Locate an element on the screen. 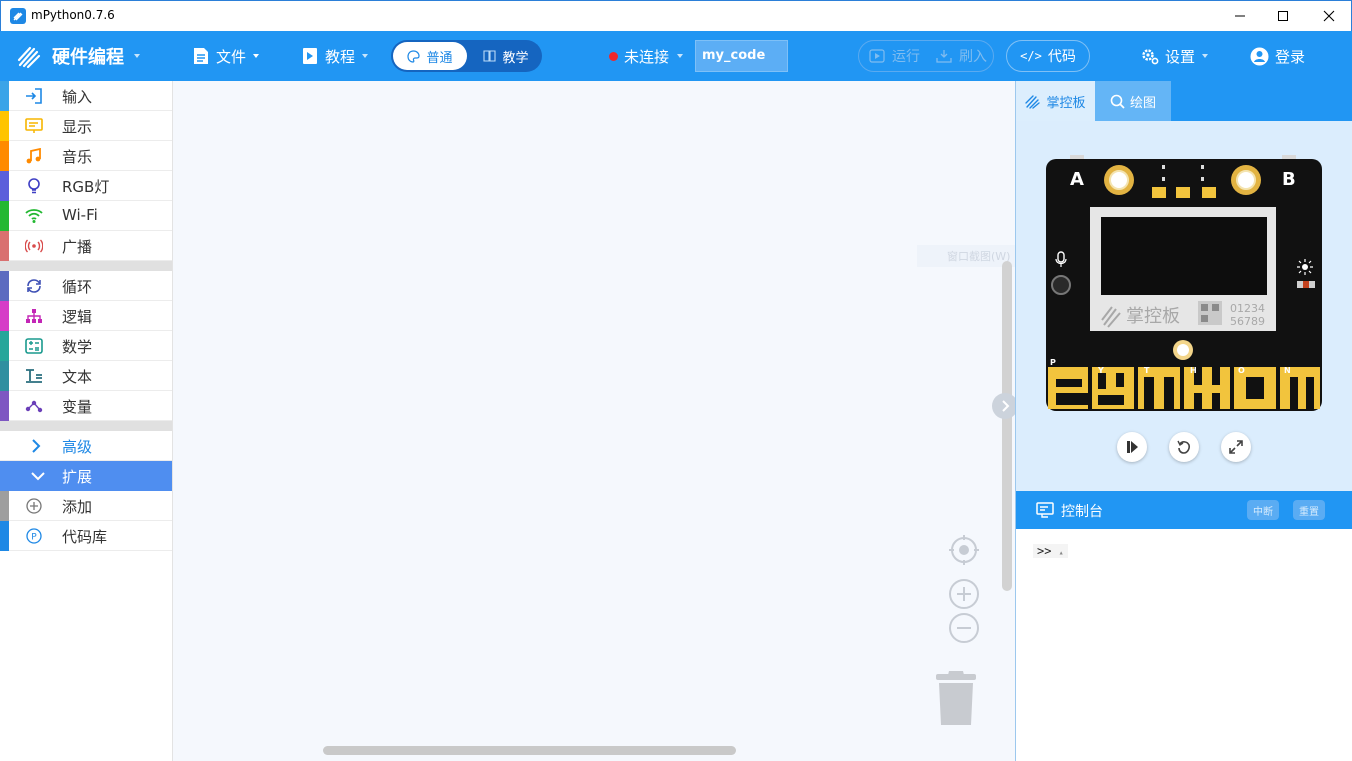 This screenshot has width=1352, height=761. user-icon is located at coordinates (1259, 56).